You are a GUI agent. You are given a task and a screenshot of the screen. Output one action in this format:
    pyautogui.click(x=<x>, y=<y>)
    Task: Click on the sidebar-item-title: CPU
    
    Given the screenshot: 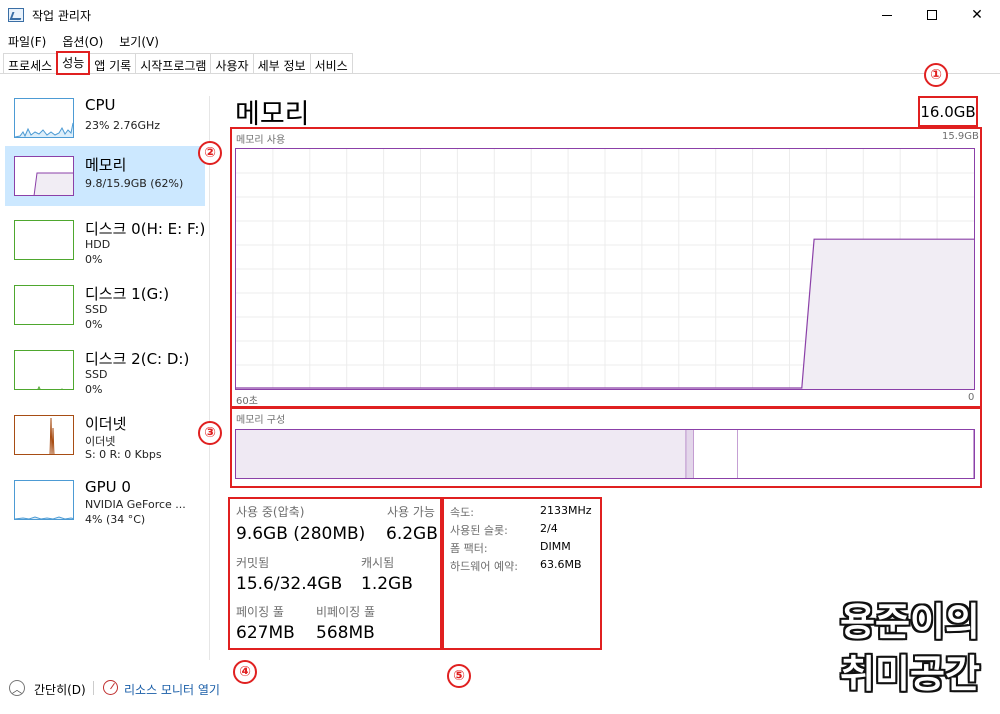 What is the action you would take?
    pyautogui.click(x=100, y=105)
    